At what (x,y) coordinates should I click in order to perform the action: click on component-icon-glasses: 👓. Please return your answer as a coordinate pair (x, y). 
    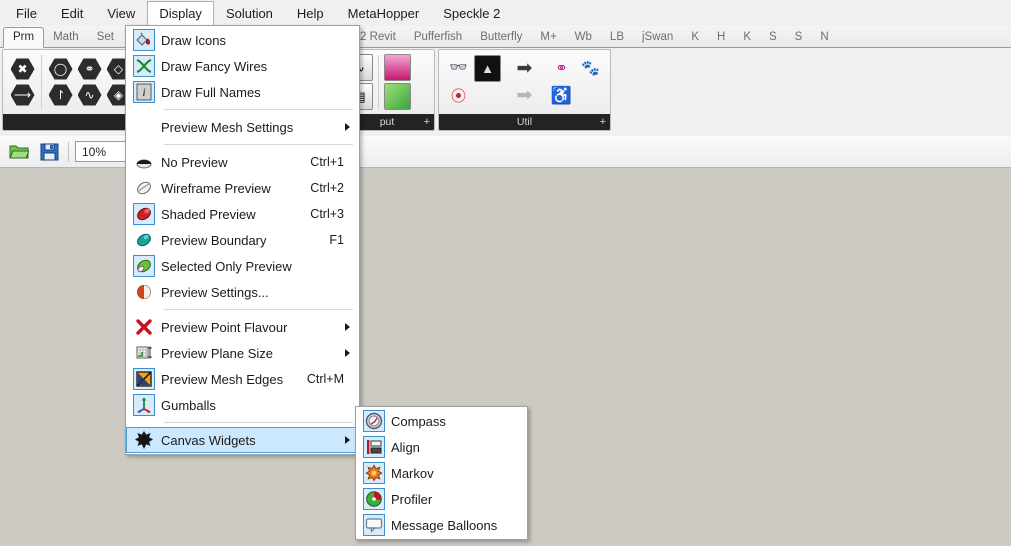
    Looking at the image, I should click on (458, 67).